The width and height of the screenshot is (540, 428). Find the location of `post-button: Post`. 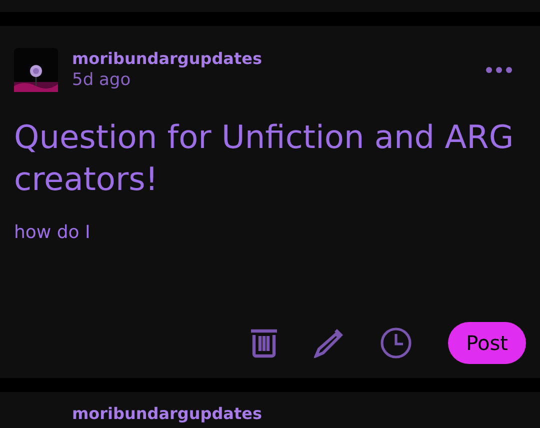

post-button: Post is located at coordinates (487, 343).